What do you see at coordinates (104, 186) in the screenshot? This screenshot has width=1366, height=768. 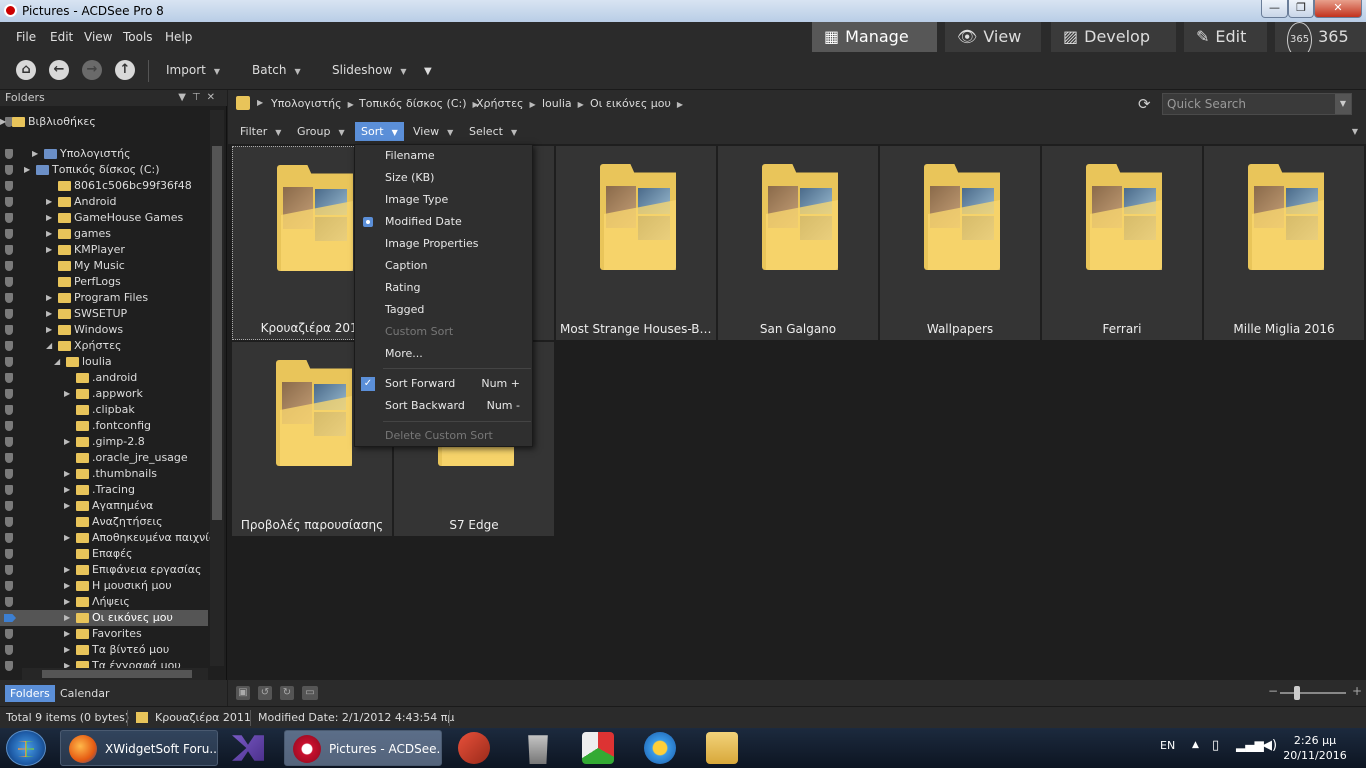 I see `tree-item: 8061c506bc99f36f48` at bounding box center [104, 186].